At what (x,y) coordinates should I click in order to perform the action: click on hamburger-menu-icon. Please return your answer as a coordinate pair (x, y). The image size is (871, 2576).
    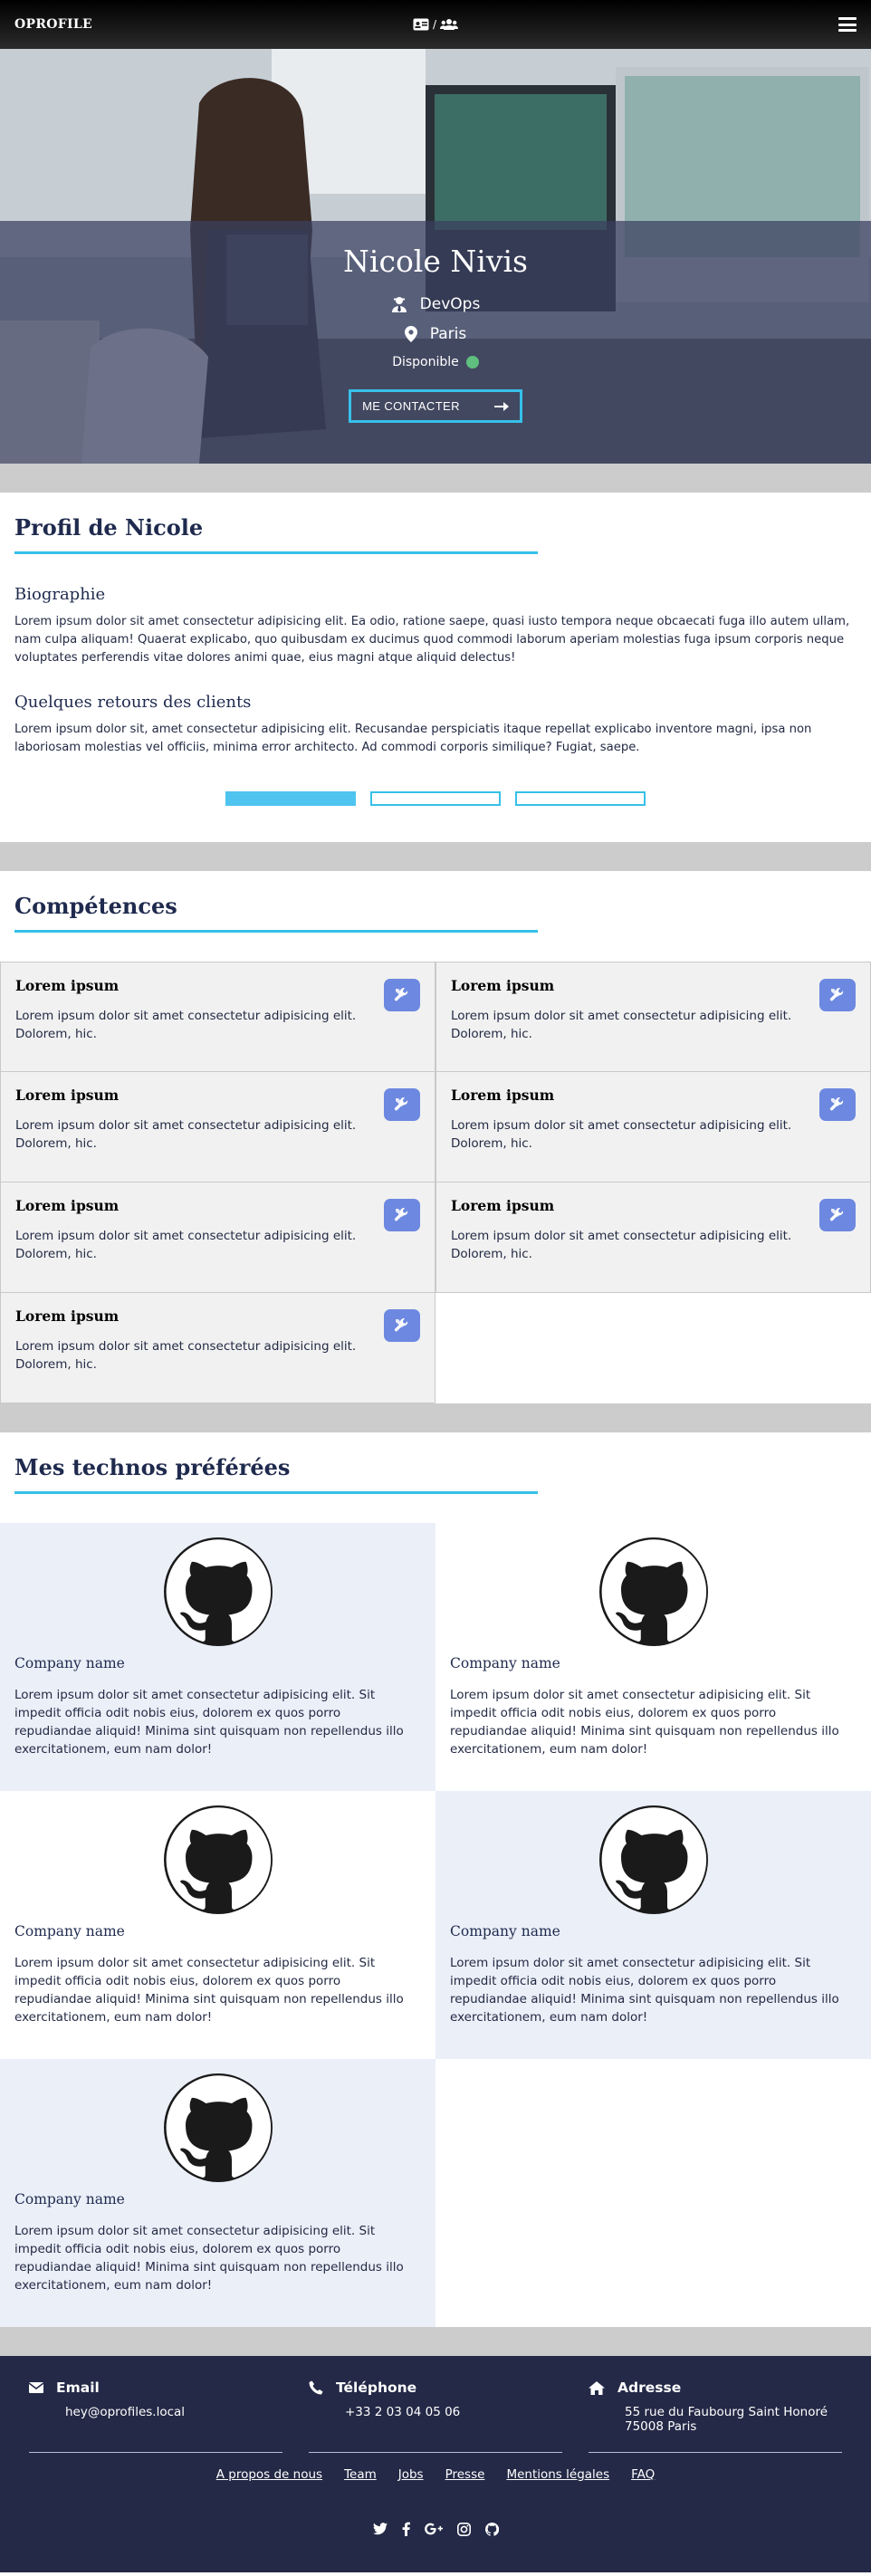
    Looking at the image, I should click on (847, 24).